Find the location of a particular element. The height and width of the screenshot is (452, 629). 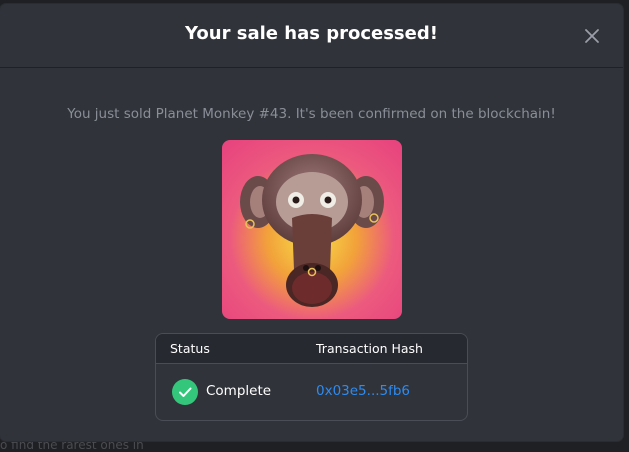

monkey-artwork-icon is located at coordinates (312, 229).